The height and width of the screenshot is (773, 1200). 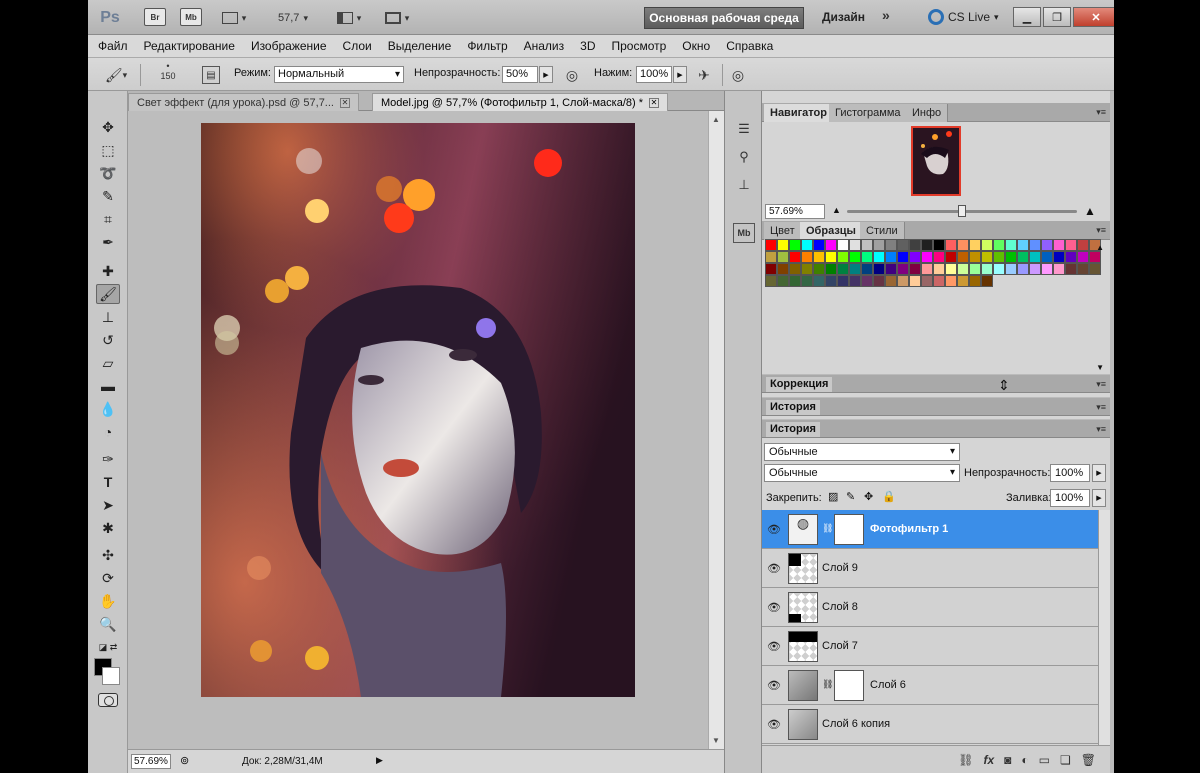 What do you see at coordinates (243, 102) in the screenshot?
I see `tab-light-effect-psd: Свет эффект (для урока).psd @ 57,7... ✕` at bounding box center [243, 102].